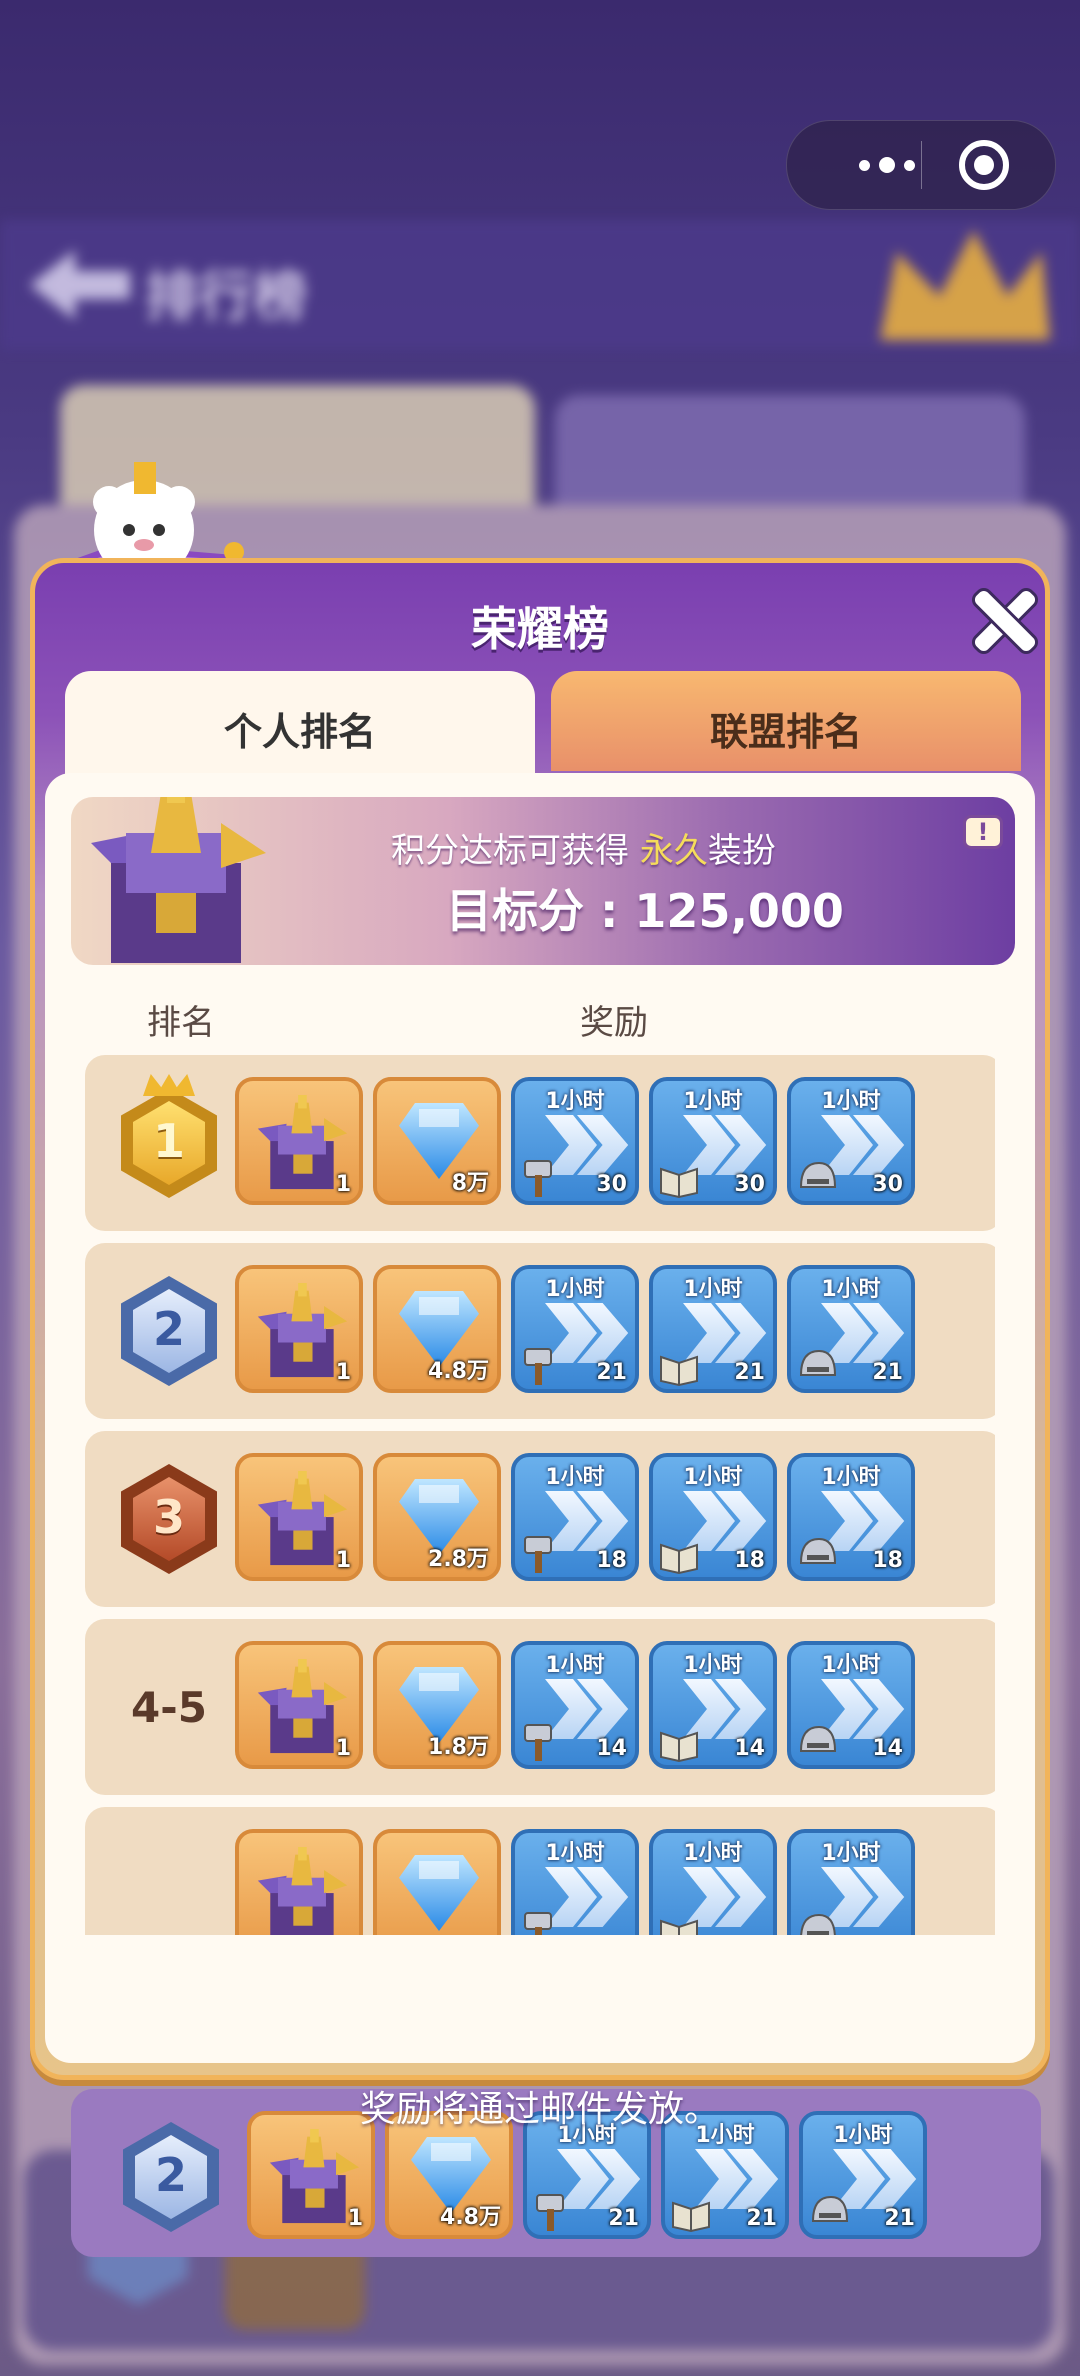  What do you see at coordinates (458, 1559) in the screenshot?
I see `item-quantity: 2.8万` at bounding box center [458, 1559].